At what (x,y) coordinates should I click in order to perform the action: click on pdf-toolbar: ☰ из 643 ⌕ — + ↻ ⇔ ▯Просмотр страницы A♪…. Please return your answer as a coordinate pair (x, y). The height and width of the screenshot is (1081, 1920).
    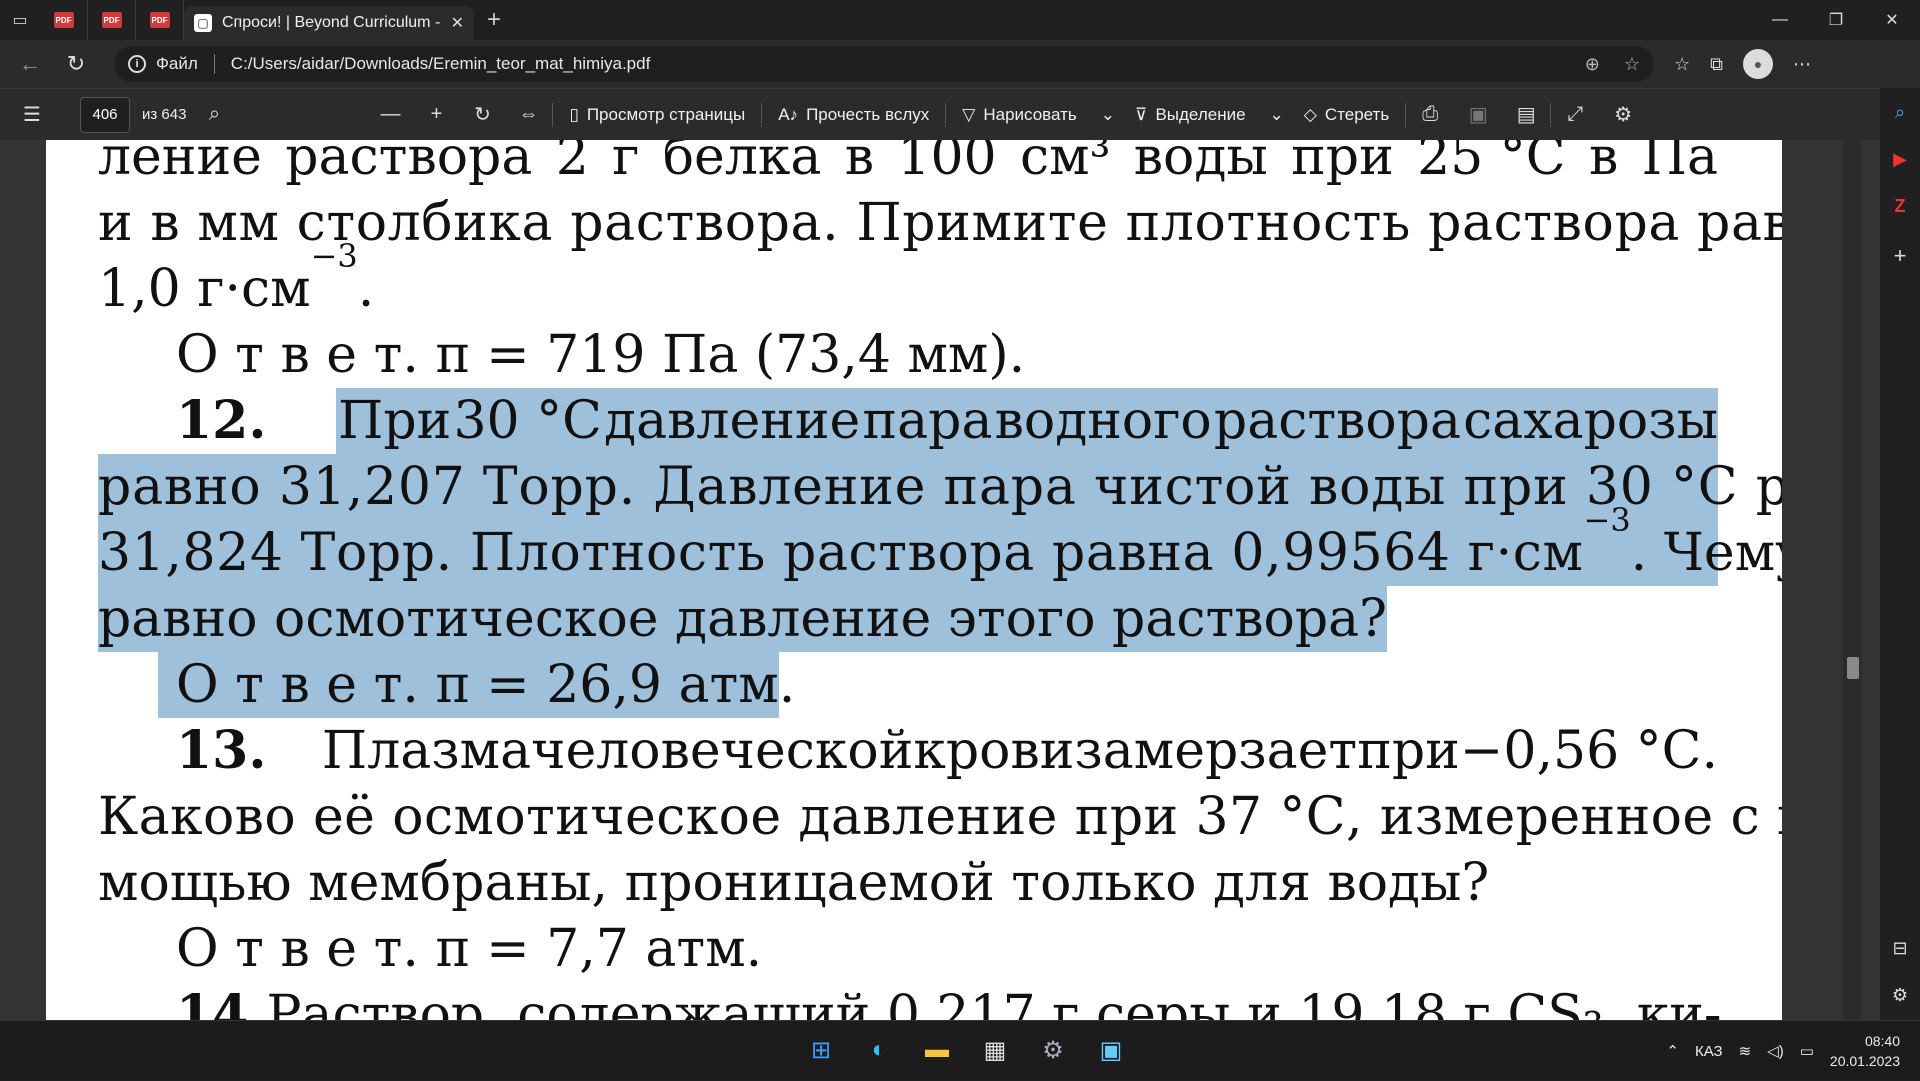
    Looking at the image, I should click on (940, 114).